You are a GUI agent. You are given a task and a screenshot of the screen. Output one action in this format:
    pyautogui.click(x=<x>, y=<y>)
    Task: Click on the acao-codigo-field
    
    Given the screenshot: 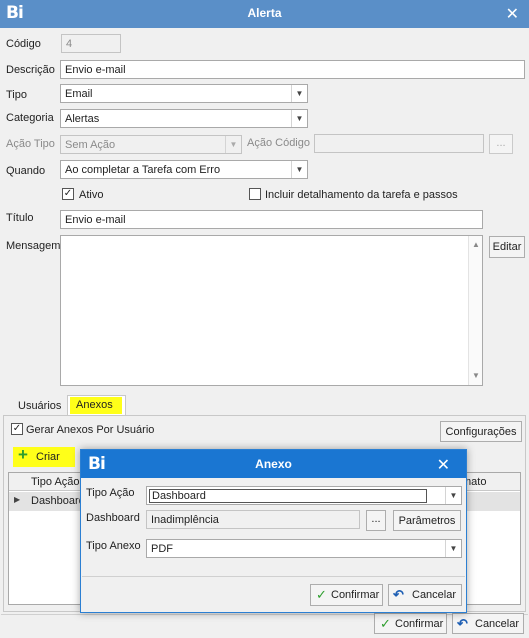 What is the action you would take?
    pyautogui.click(x=399, y=143)
    